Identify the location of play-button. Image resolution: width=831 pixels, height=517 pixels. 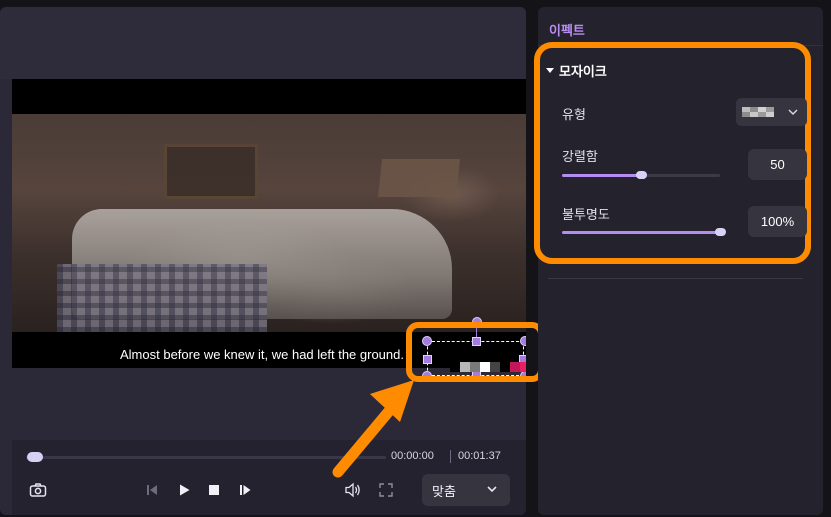
(184, 490).